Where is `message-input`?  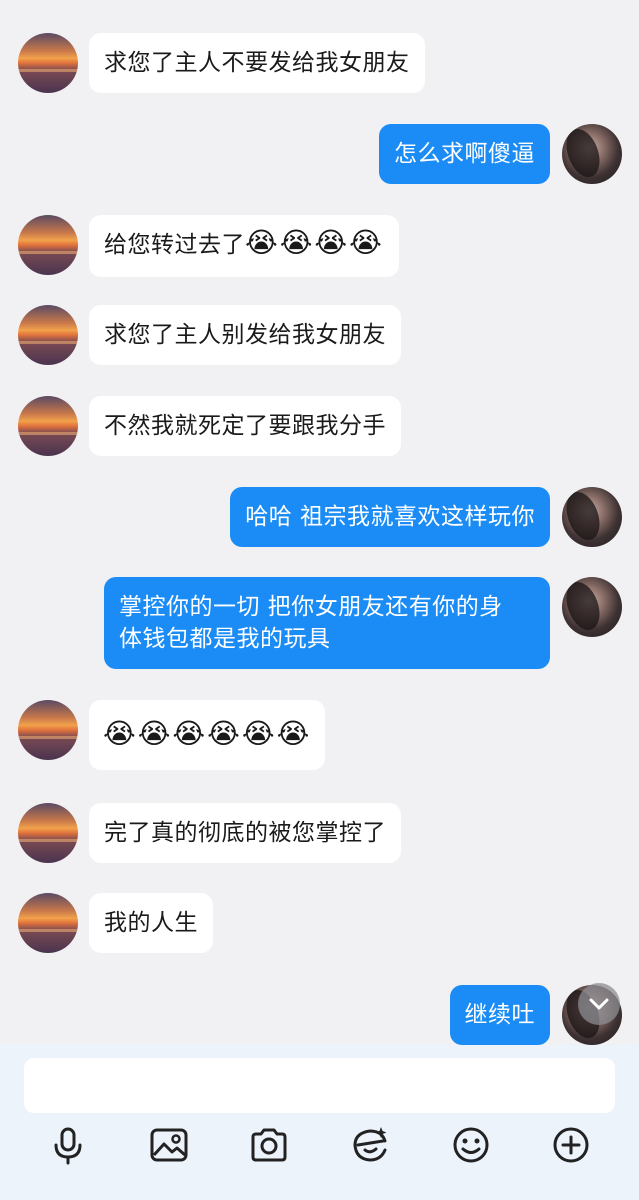 message-input is located at coordinates (319, 1085).